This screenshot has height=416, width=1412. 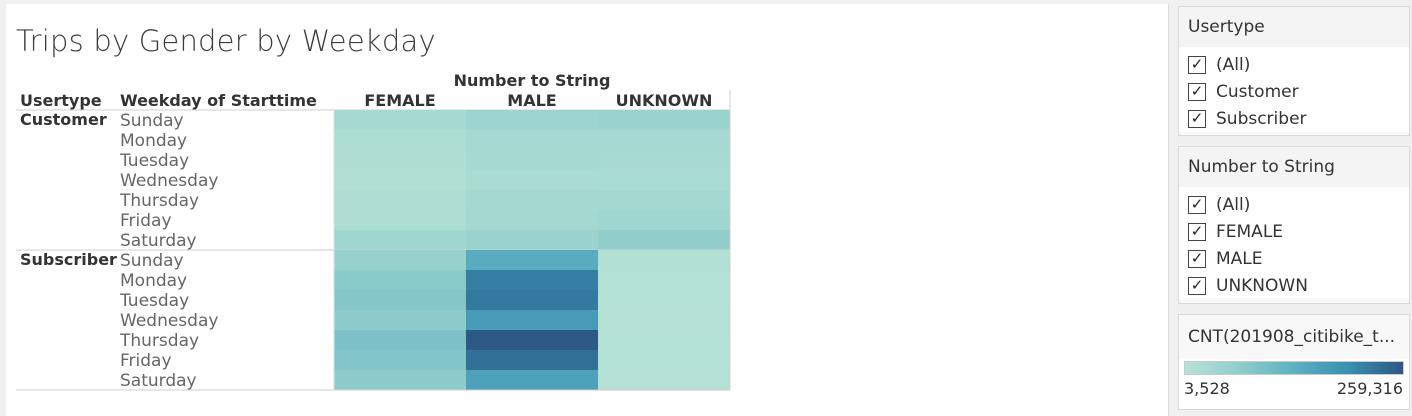 What do you see at coordinates (664, 100) in the screenshot?
I see `column-label: UNKNOWN` at bounding box center [664, 100].